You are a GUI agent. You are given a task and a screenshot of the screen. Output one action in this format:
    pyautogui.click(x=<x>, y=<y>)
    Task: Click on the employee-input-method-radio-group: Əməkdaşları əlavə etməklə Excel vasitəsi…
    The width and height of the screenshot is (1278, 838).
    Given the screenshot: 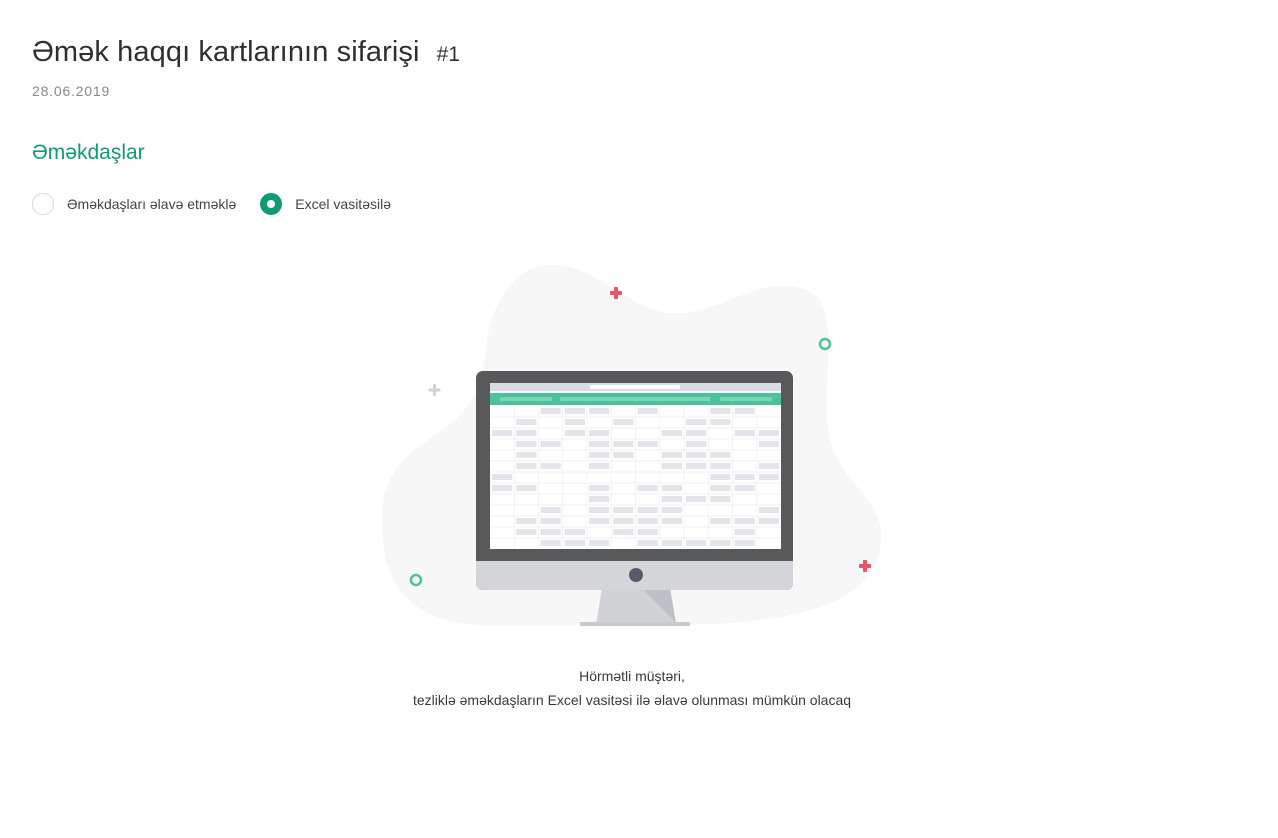 What is the action you would take?
    pyautogui.click(x=223, y=204)
    